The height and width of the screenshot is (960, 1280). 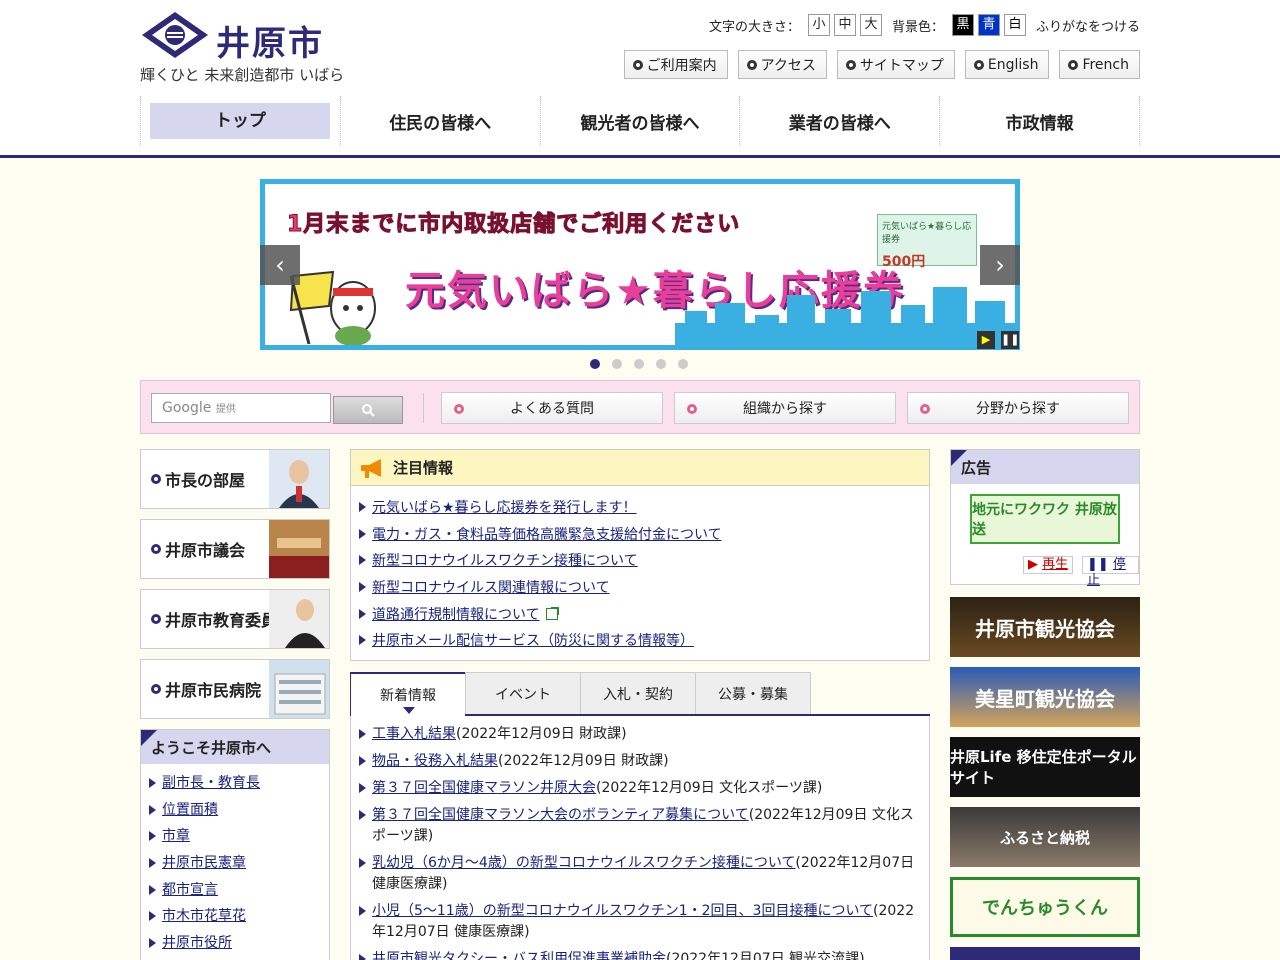 I want to click on list-item: 井原市観光タクシー・バス利用促進事業補助金(2022年12月07日 観光交流課), so click(x=639, y=954).